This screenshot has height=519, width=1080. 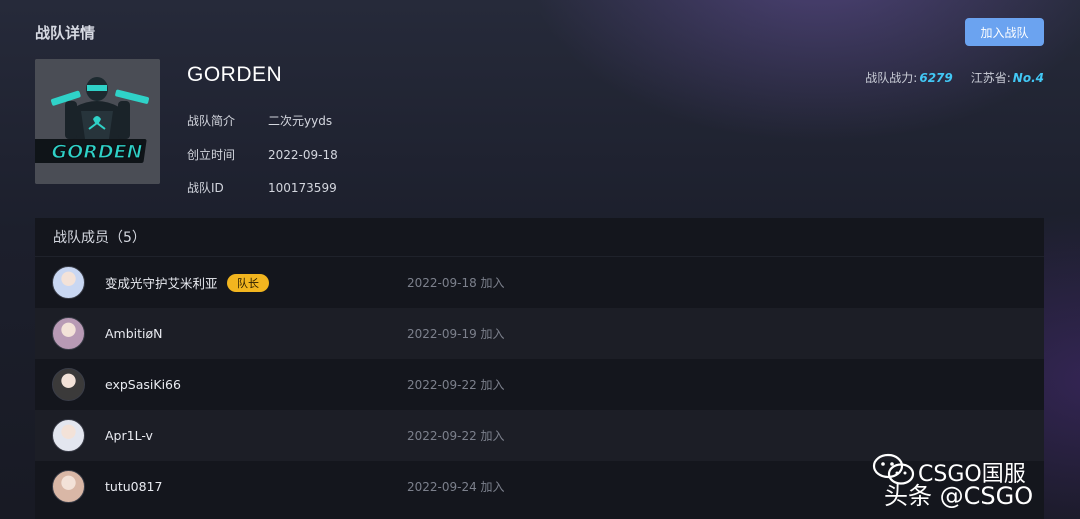 What do you see at coordinates (300, 121) in the screenshot?
I see `team-intro-value: 二次元yyds` at bounding box center [300, 121].